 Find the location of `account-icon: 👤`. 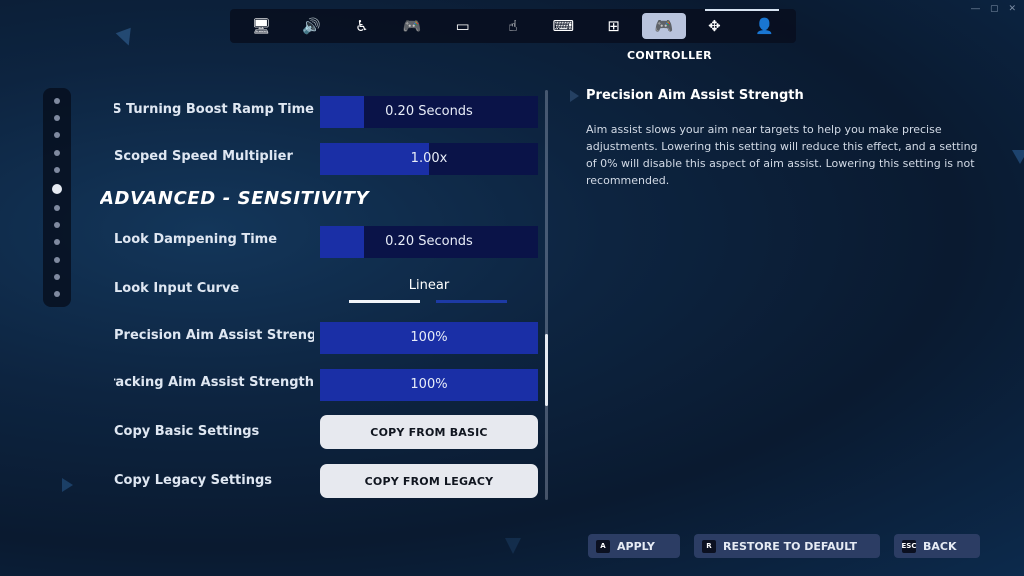

account-icon: 👤 is located at coordinates (765, 26).